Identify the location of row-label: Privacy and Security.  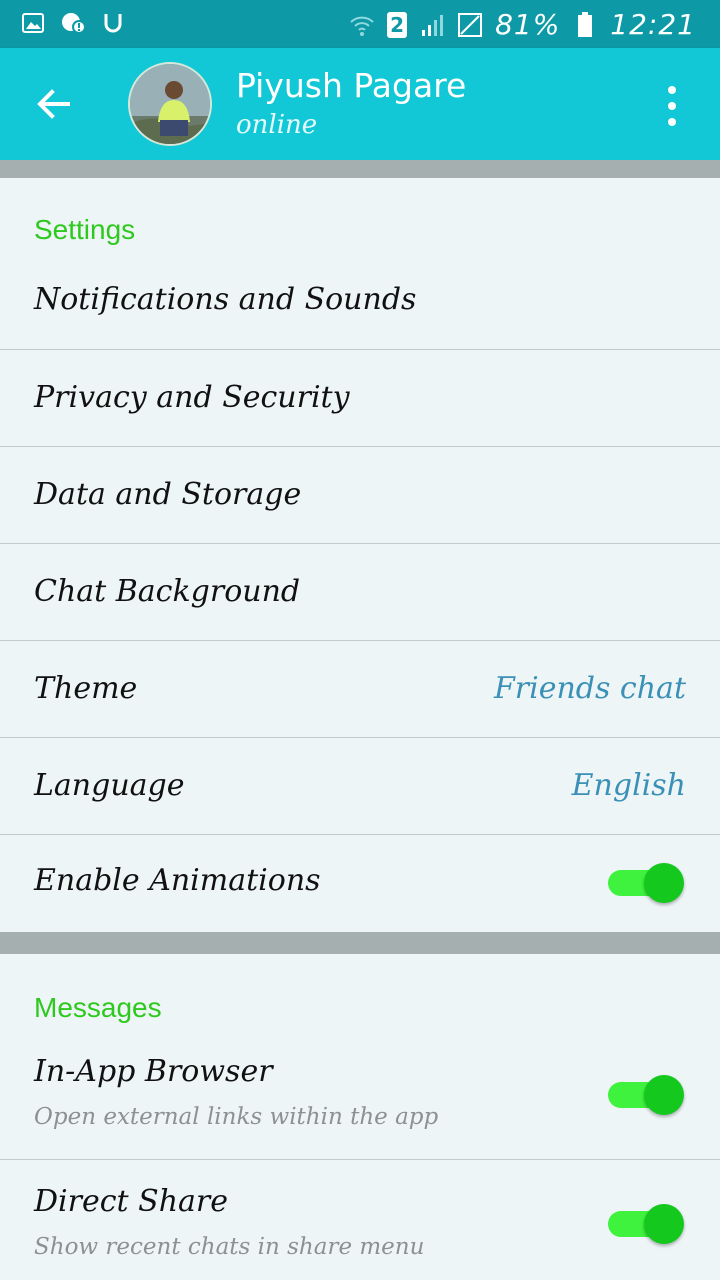
(192, 397).